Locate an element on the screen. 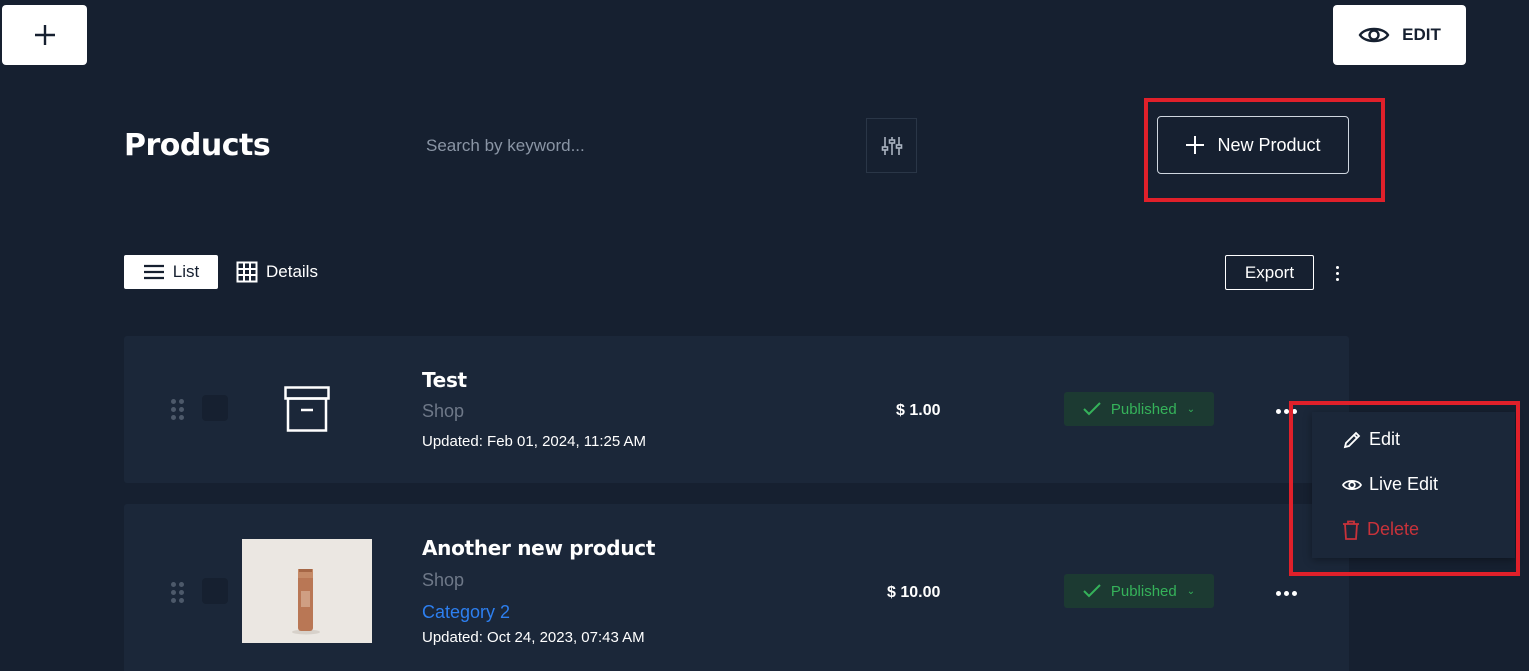 This screenshot has width=1529, height=671. filter-button is located at coordinates (891, 145).